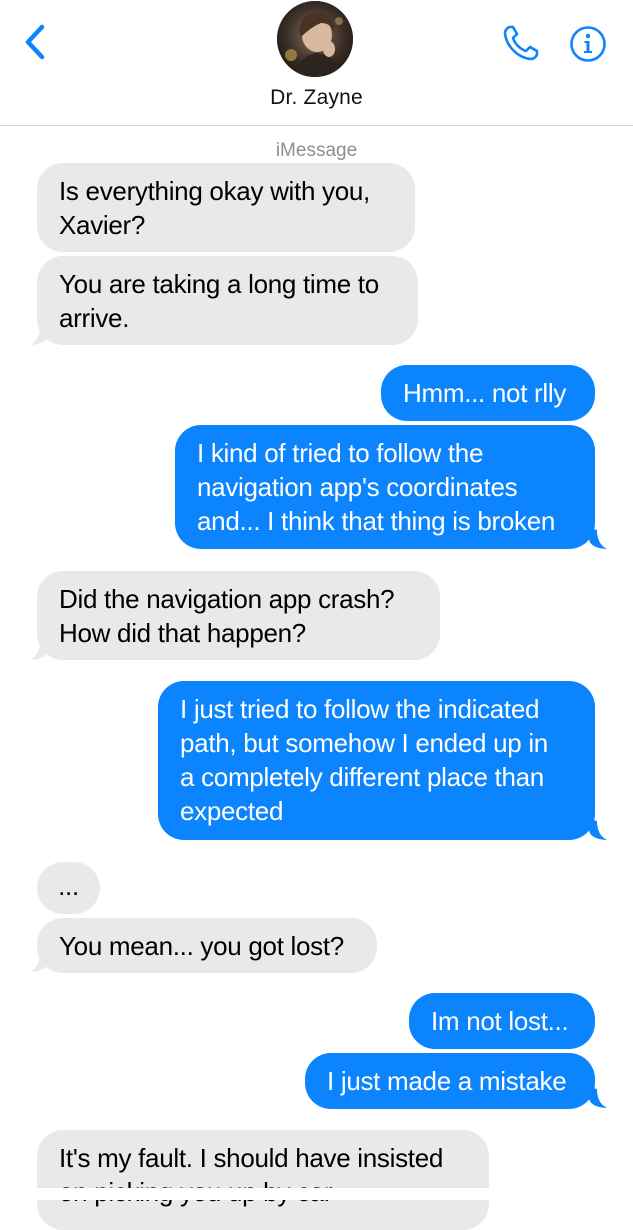 This screenshot has width=633, height=1230. Describe the element at coordinates (316, 1194) in the screenshot. I see `screen-bottom-edge` at that location.